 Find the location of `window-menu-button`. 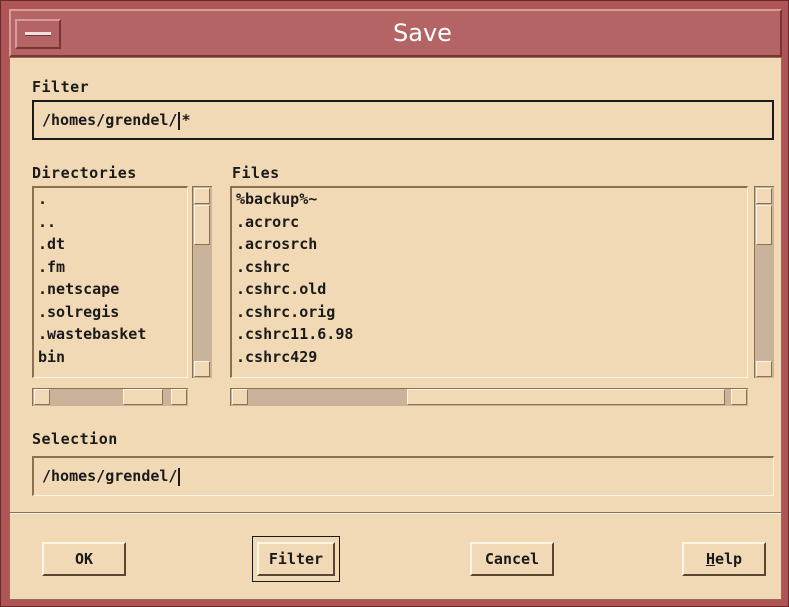

window-menu-button is located at coordinates (38, 34).